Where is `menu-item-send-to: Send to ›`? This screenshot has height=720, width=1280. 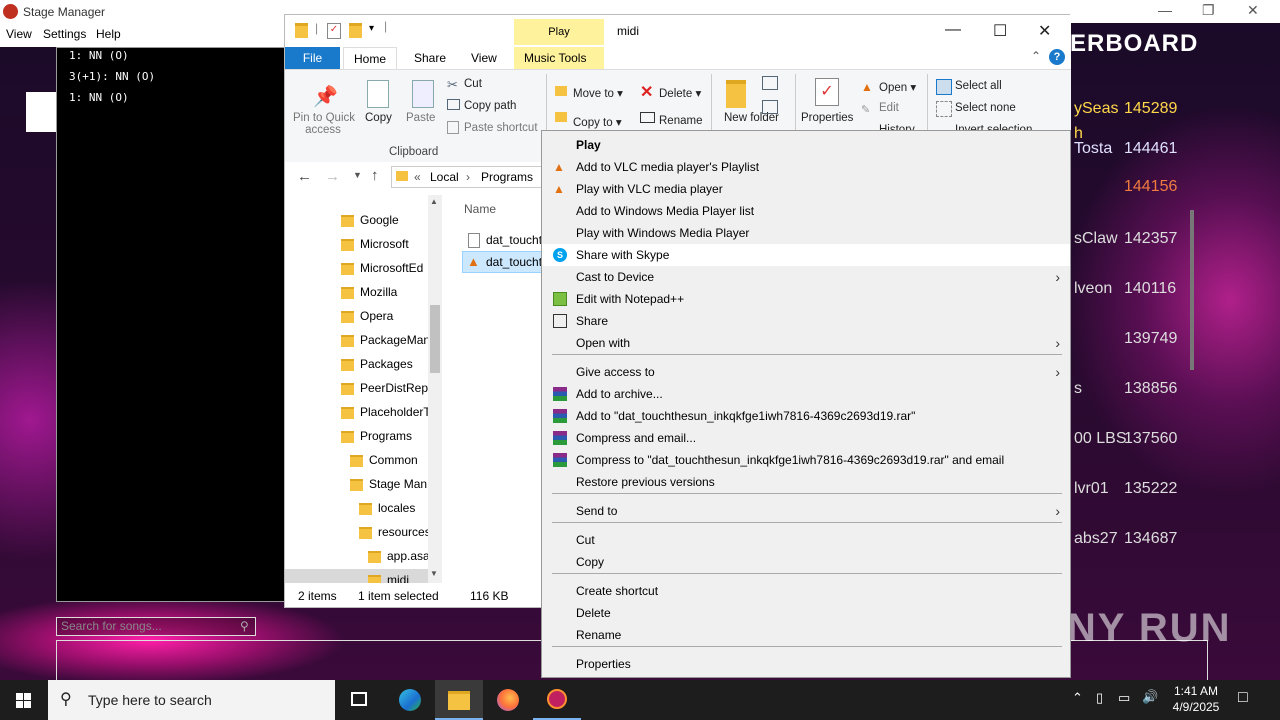 menu-item-send-to: Send to › is located at coordinates (806, 511).